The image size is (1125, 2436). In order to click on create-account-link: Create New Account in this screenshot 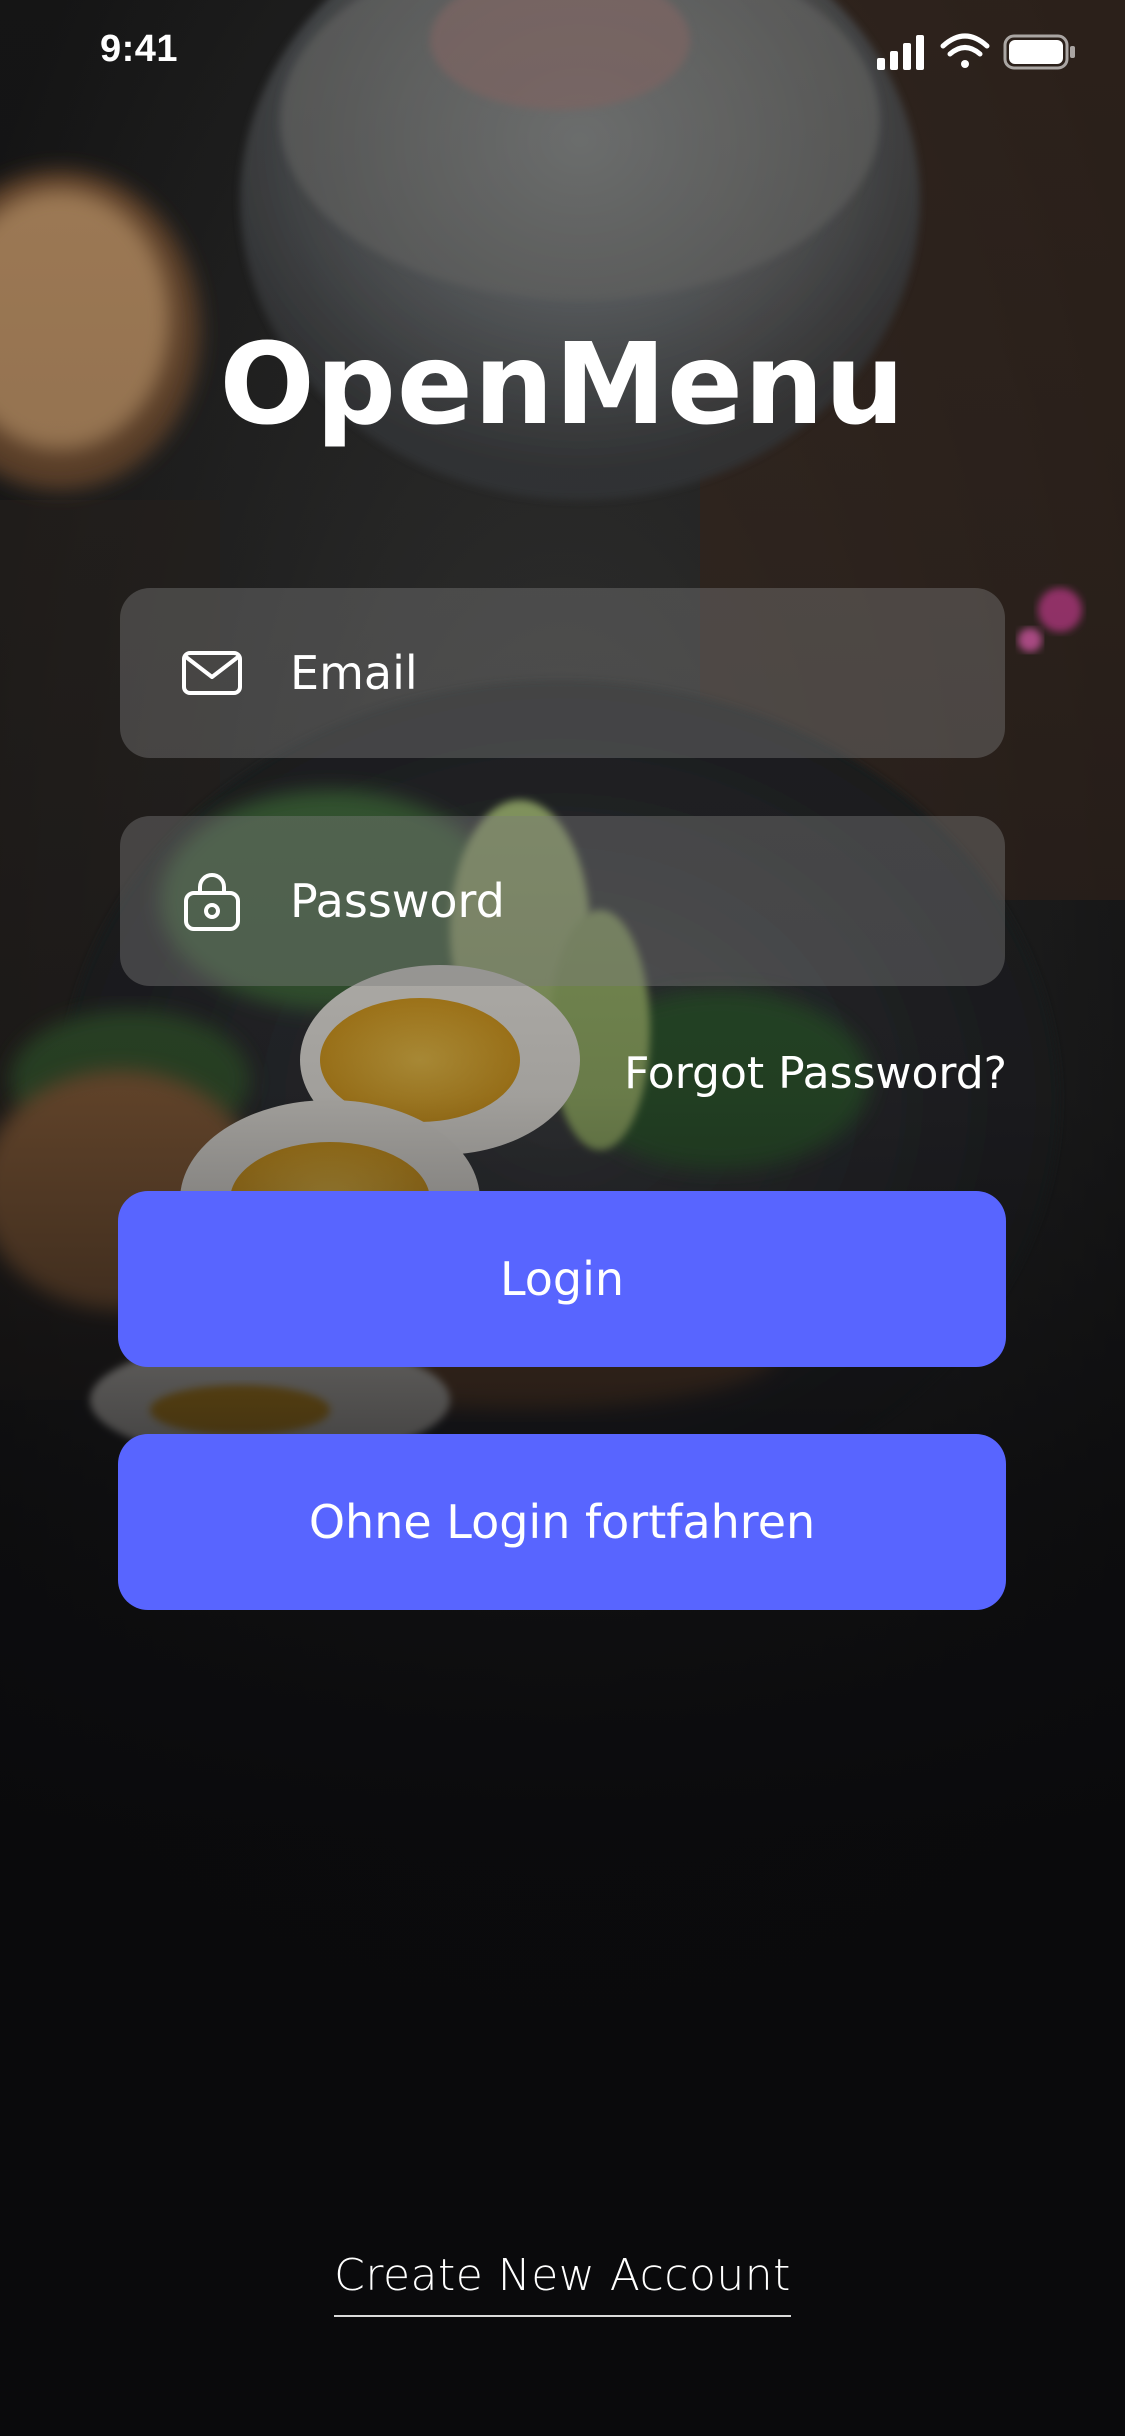, I will do `click(562, 2283)`.